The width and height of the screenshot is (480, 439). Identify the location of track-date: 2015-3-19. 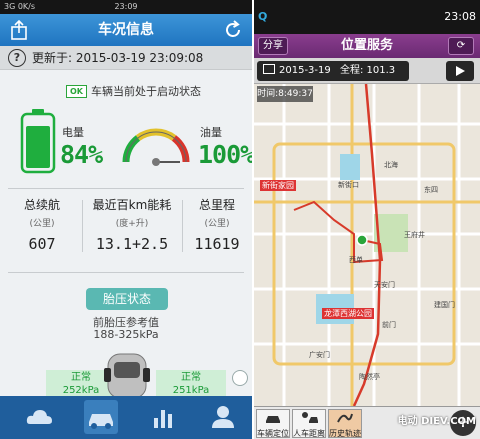
(305, 70).